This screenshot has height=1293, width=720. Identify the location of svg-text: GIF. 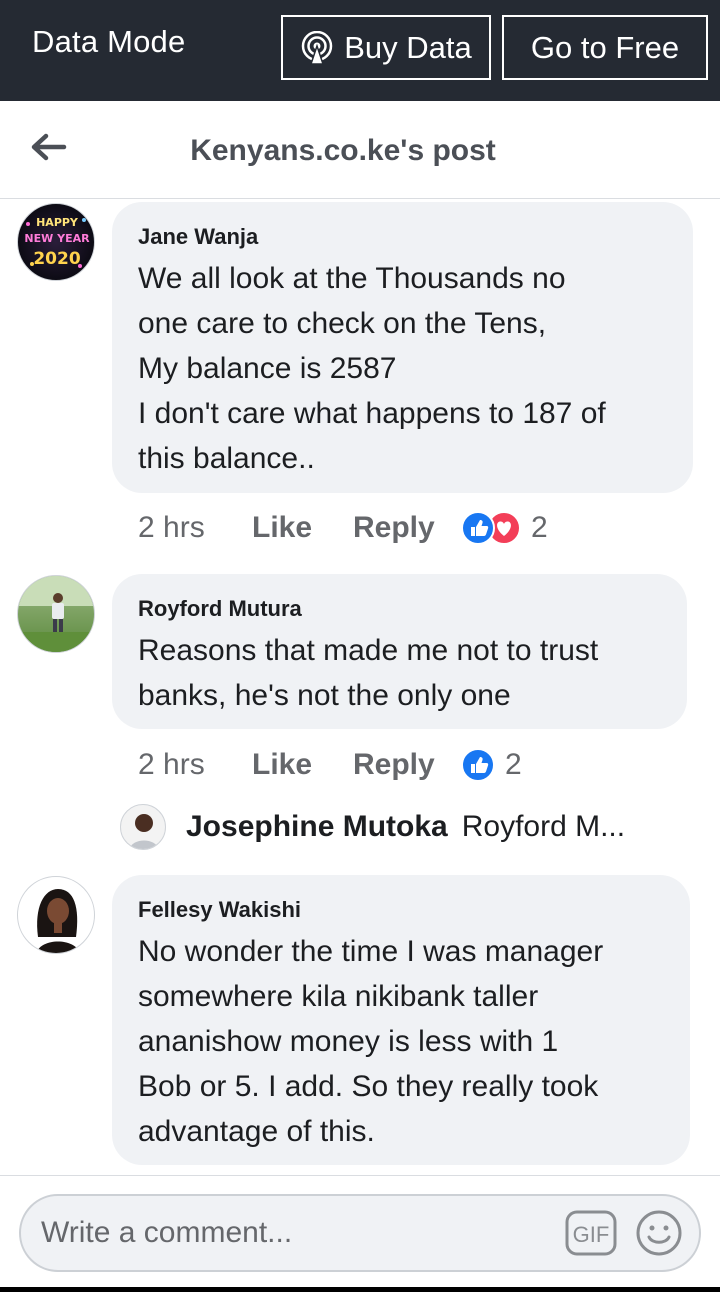
(591, 1234).